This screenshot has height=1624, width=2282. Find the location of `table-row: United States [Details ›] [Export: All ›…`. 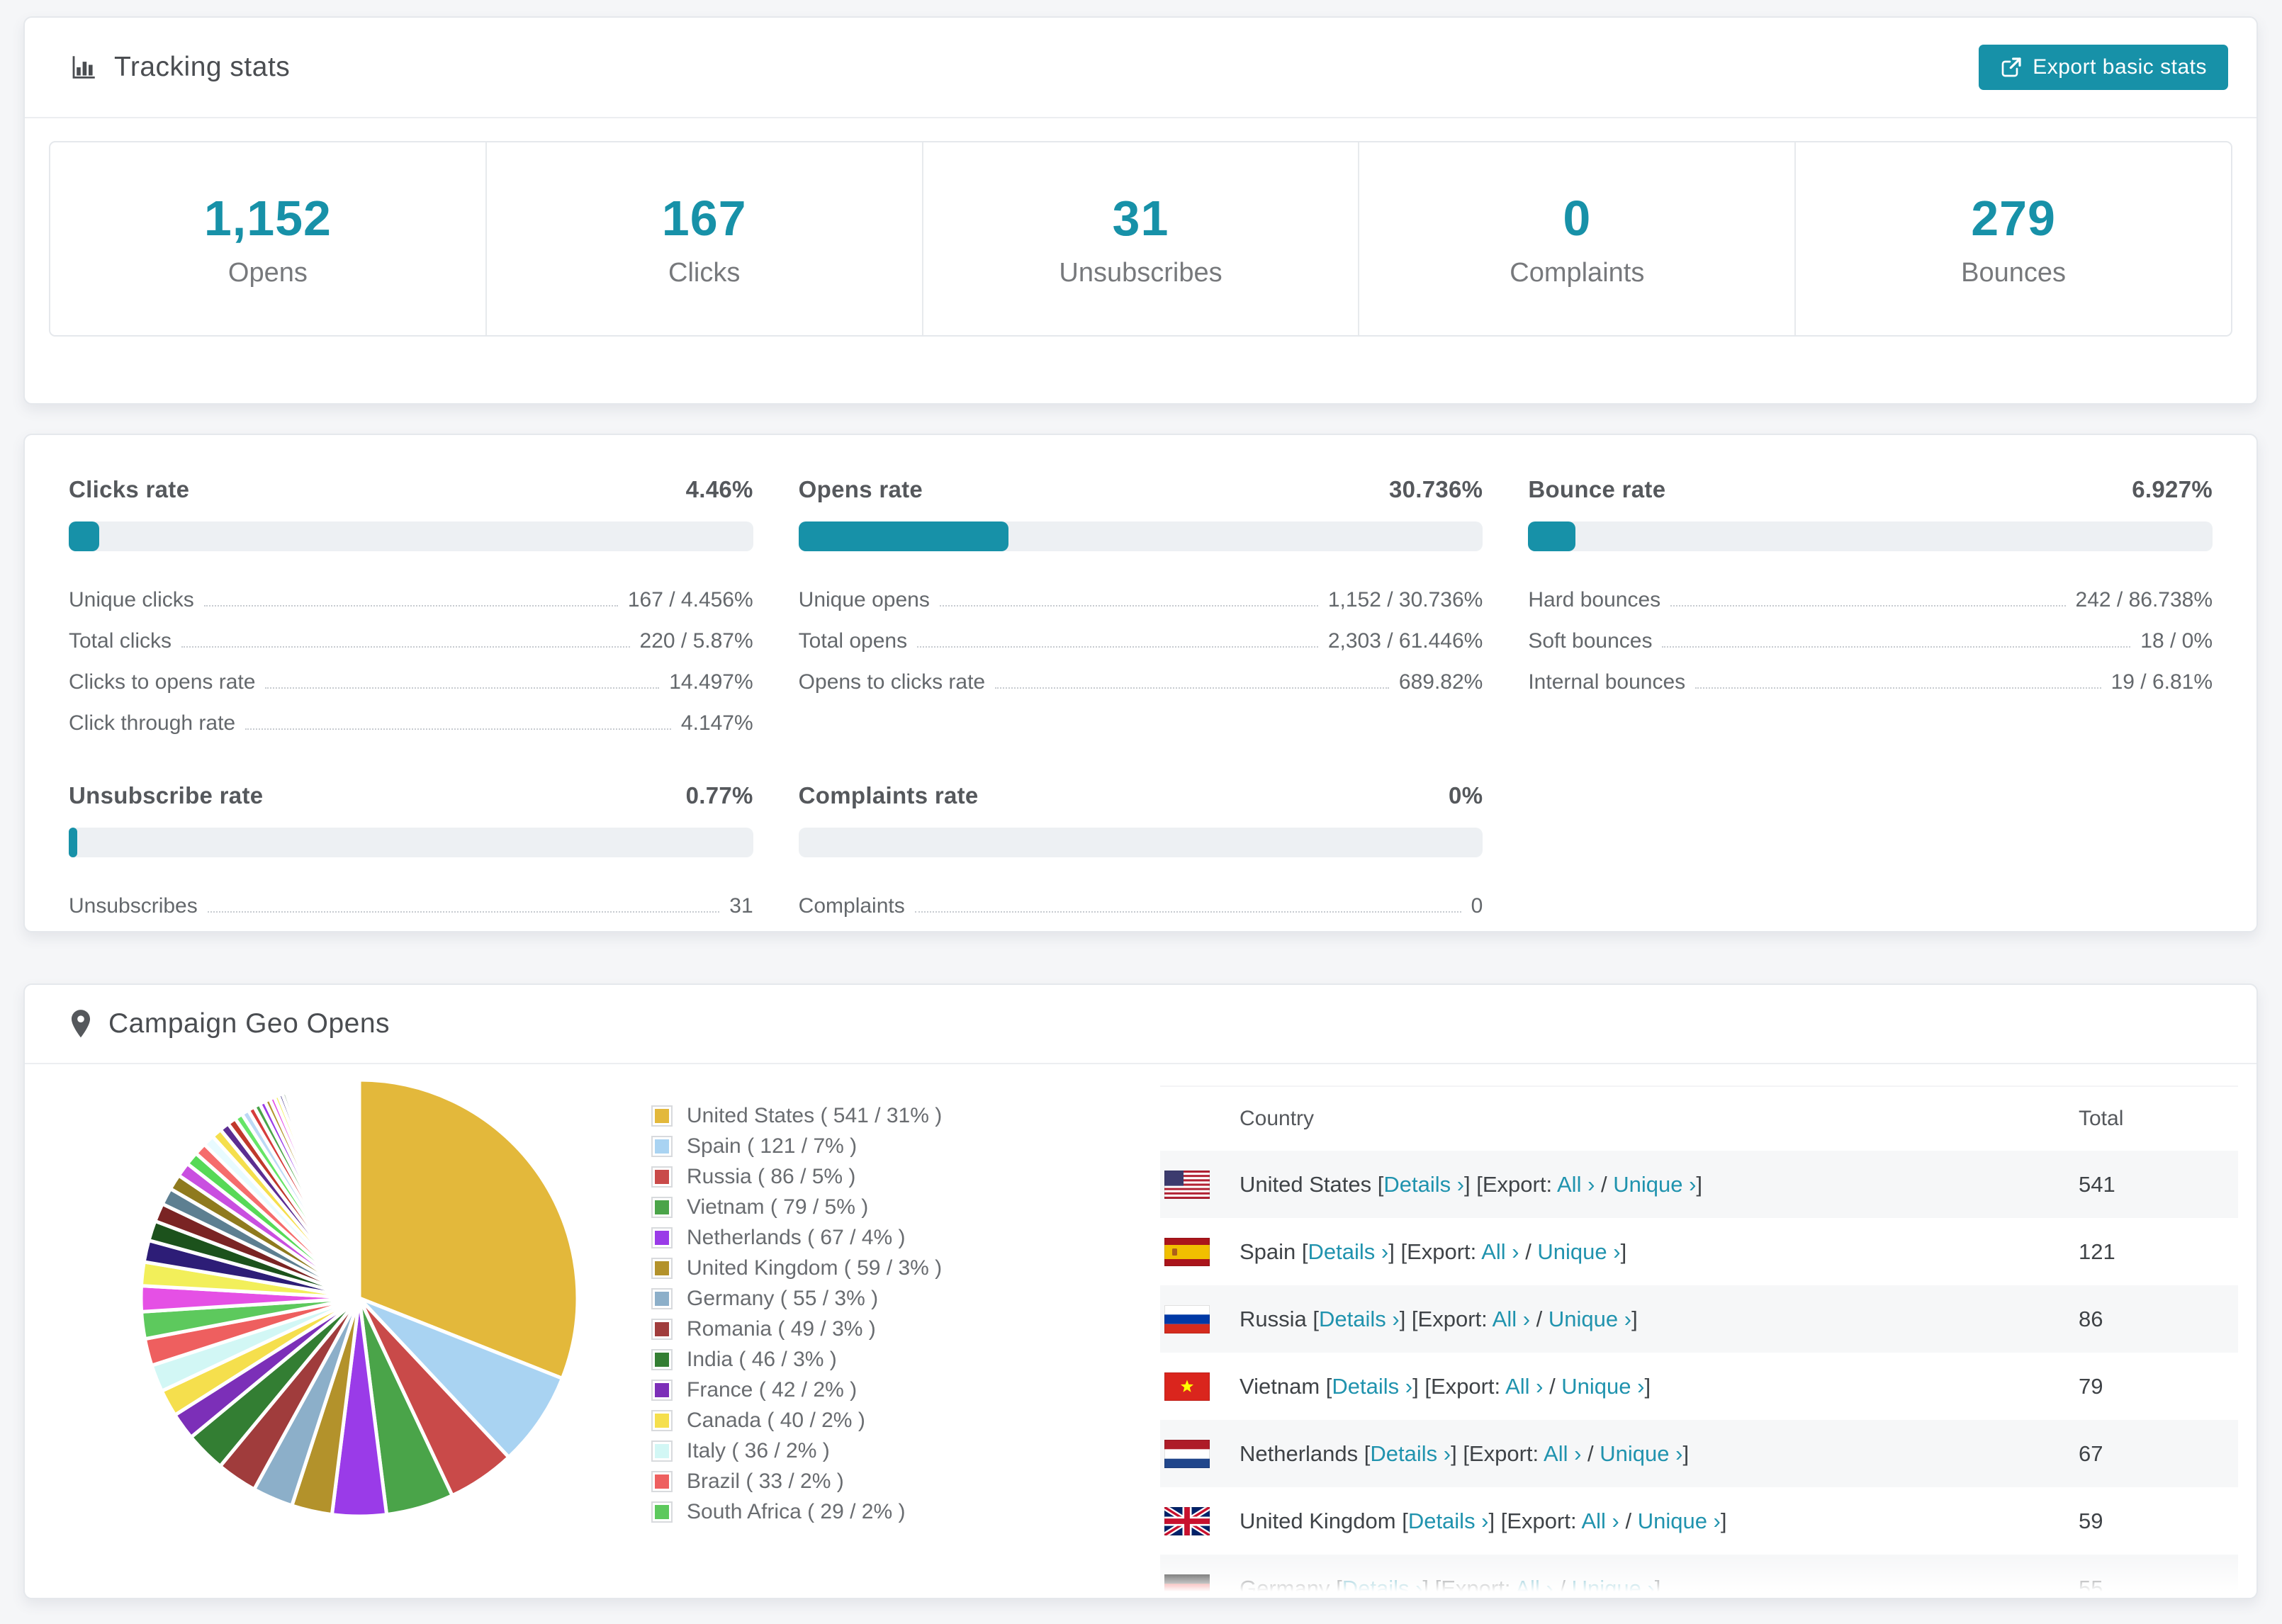

table-row: United States [Details ›] [Export: All ›… is located at coordinates (1699, 1185).